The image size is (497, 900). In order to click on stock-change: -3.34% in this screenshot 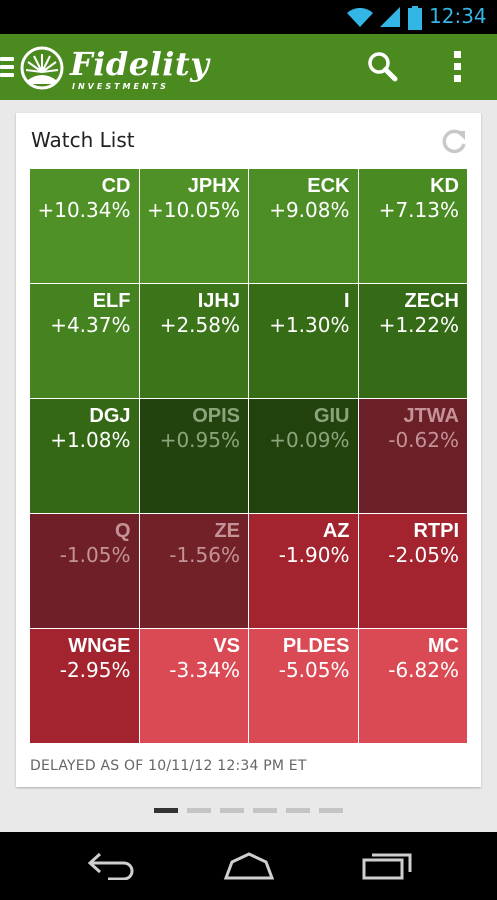, I will do `click(204, 670)`.